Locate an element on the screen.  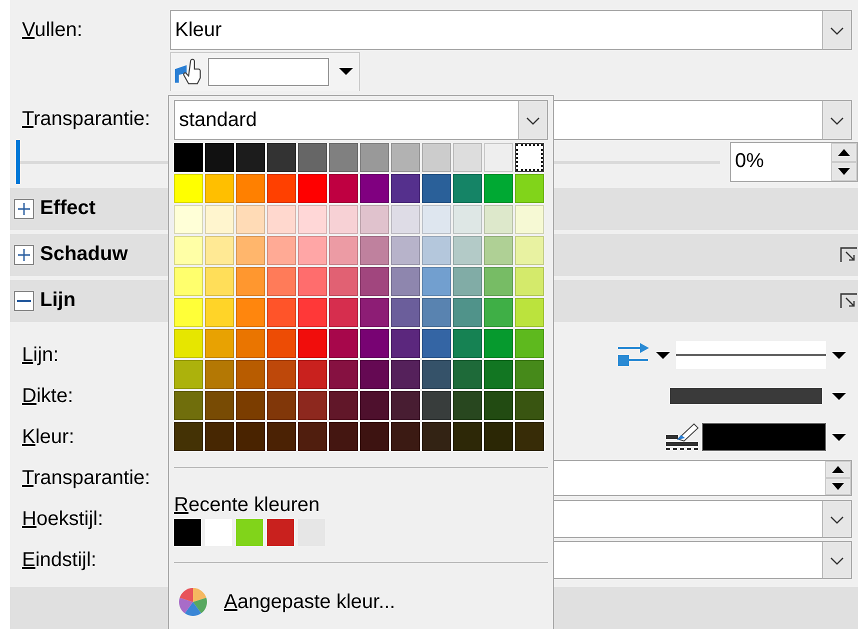
color-wheel-icon is located at coordinates (193, 602).